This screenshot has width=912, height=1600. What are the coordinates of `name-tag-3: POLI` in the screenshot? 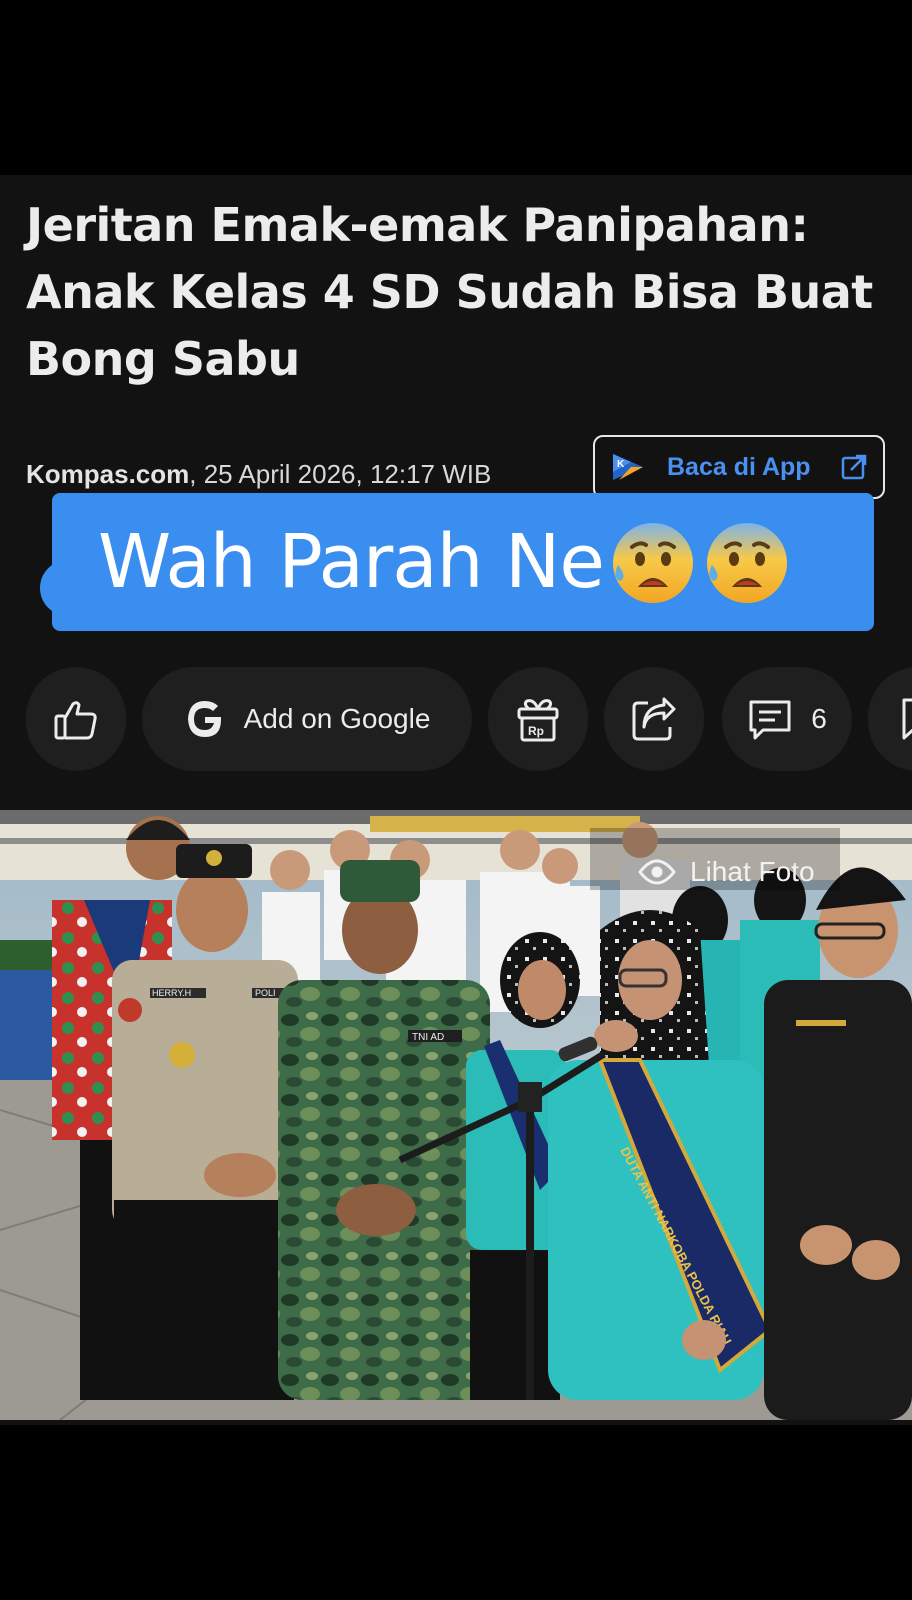 It's located at (265, 993).